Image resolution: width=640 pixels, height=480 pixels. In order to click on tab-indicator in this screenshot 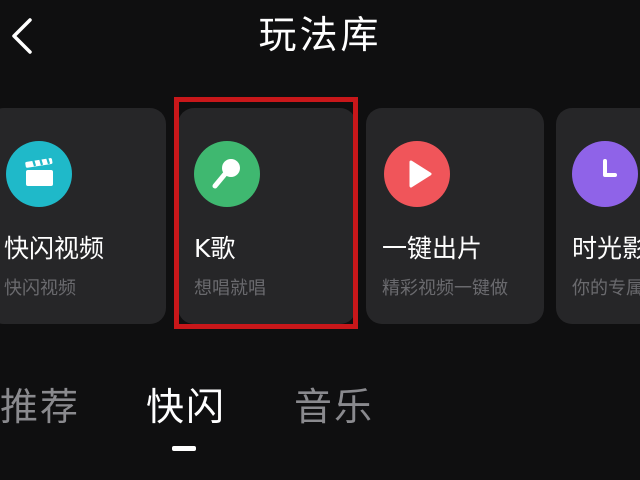, I will do `click(184, 448)`.